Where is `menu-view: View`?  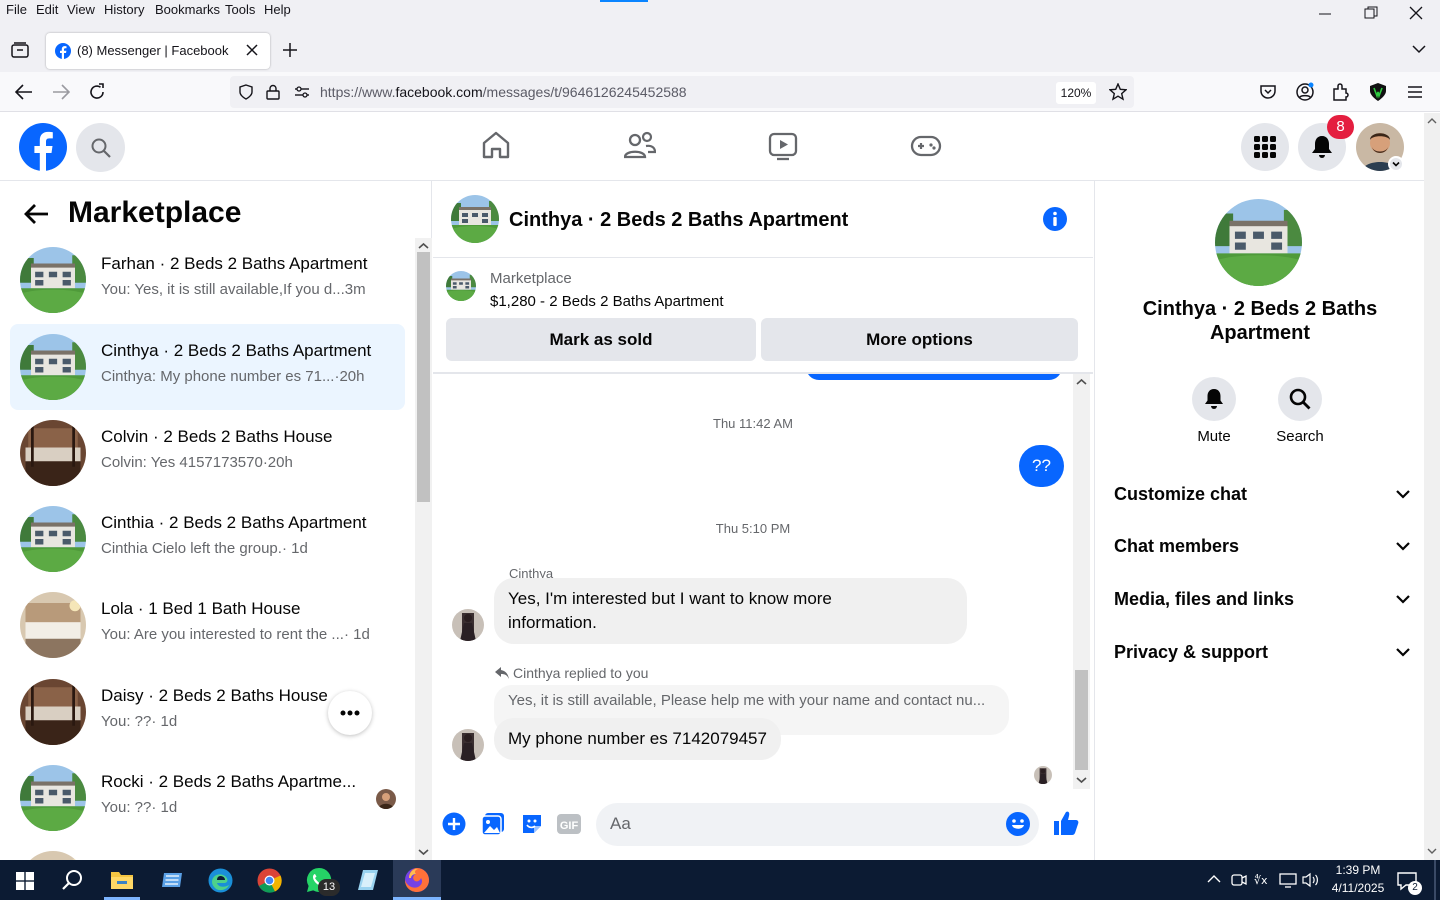 menu-view: View is located at coordinates (81, 9).